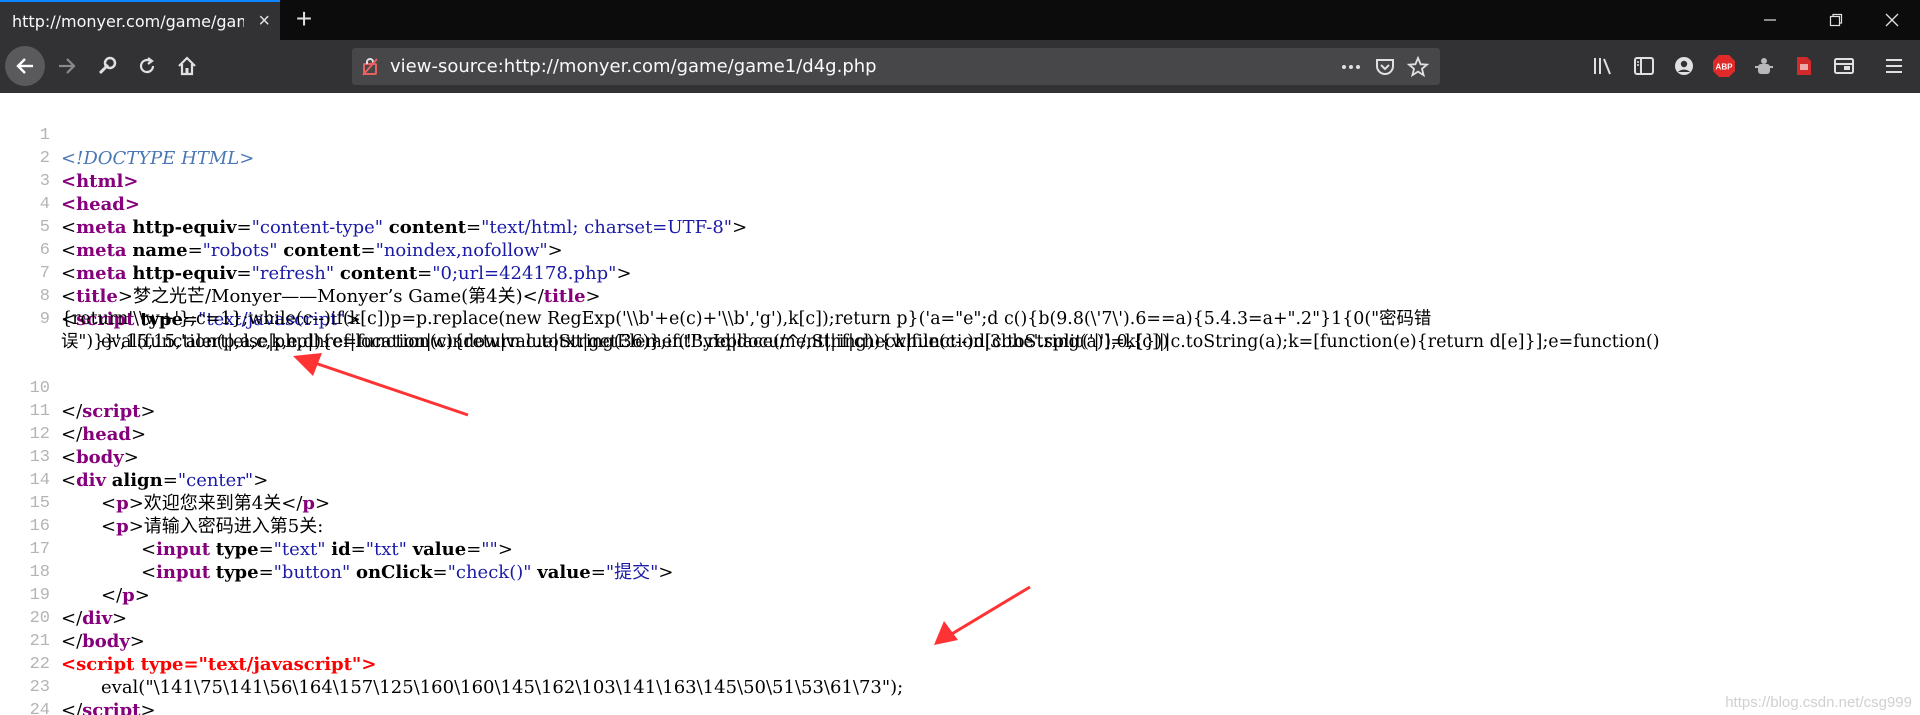 Image resolution: width=1920 pixels, height=715 pixels. I want to click on back-button, so click(25, 66).